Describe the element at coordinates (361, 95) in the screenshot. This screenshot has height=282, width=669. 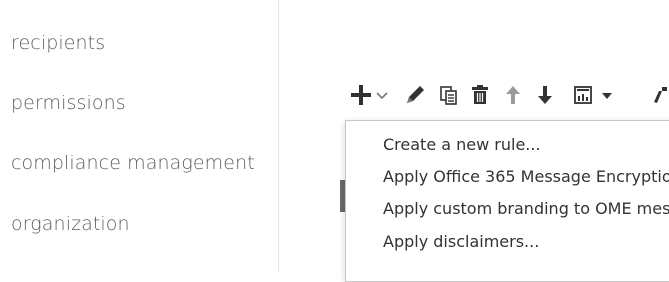
I see `add-icon` at that location.